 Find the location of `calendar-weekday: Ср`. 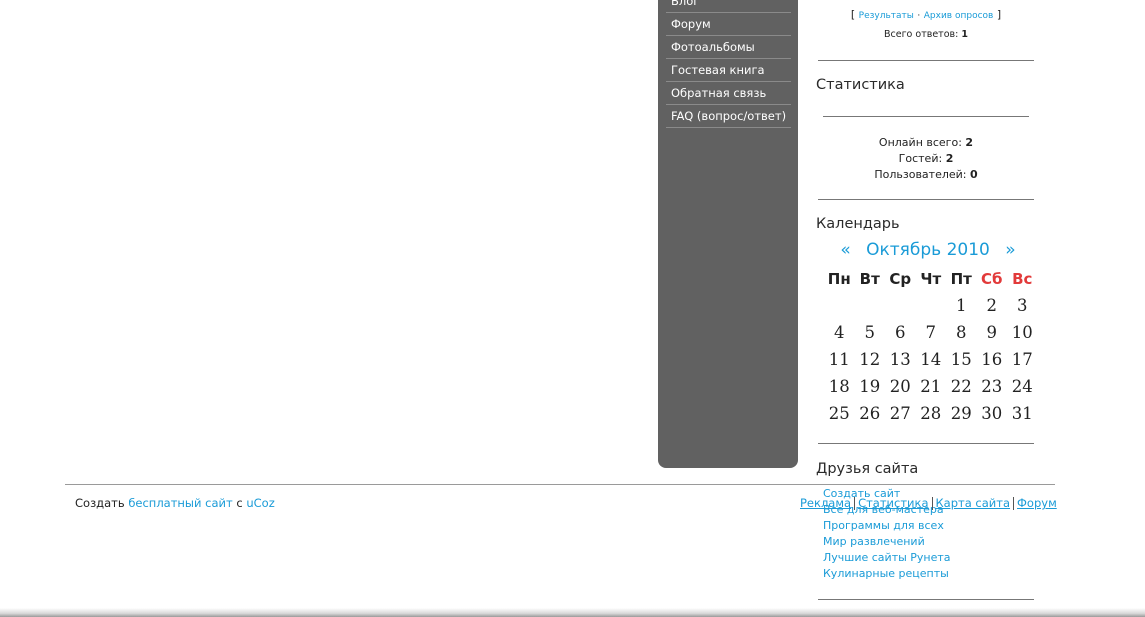

calendar-weekday: Ср is located at coordinates (900, 278).